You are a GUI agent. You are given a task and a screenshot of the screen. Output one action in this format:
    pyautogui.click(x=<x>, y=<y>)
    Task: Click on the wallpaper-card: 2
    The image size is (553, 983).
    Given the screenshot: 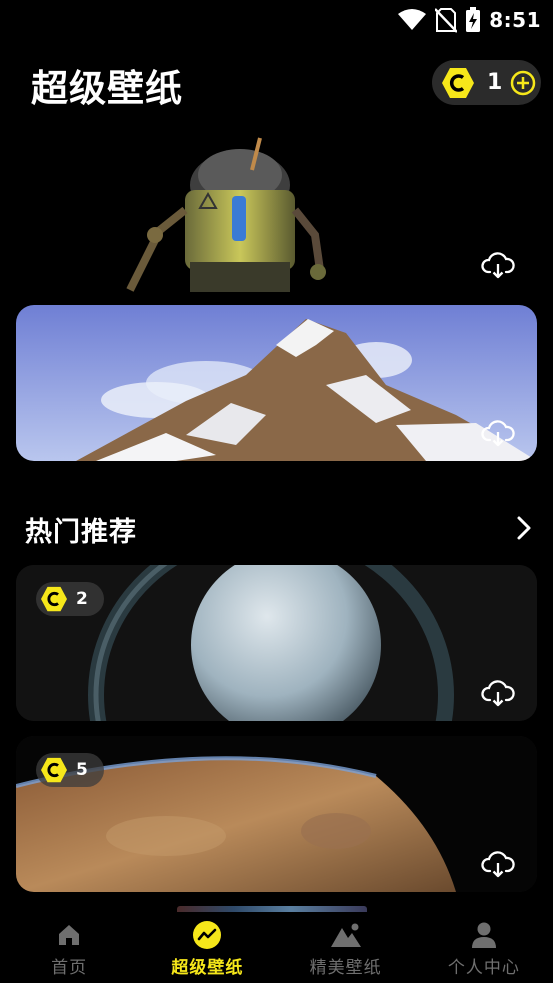 What is the action you would take?
    pyautogui.click(x=276, y=643)
    